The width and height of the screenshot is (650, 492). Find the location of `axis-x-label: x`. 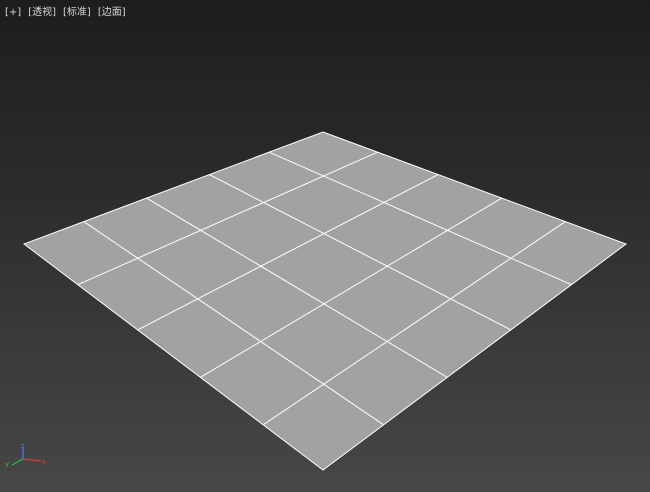

axis-x-label: x is located at coordinates (44, 462).